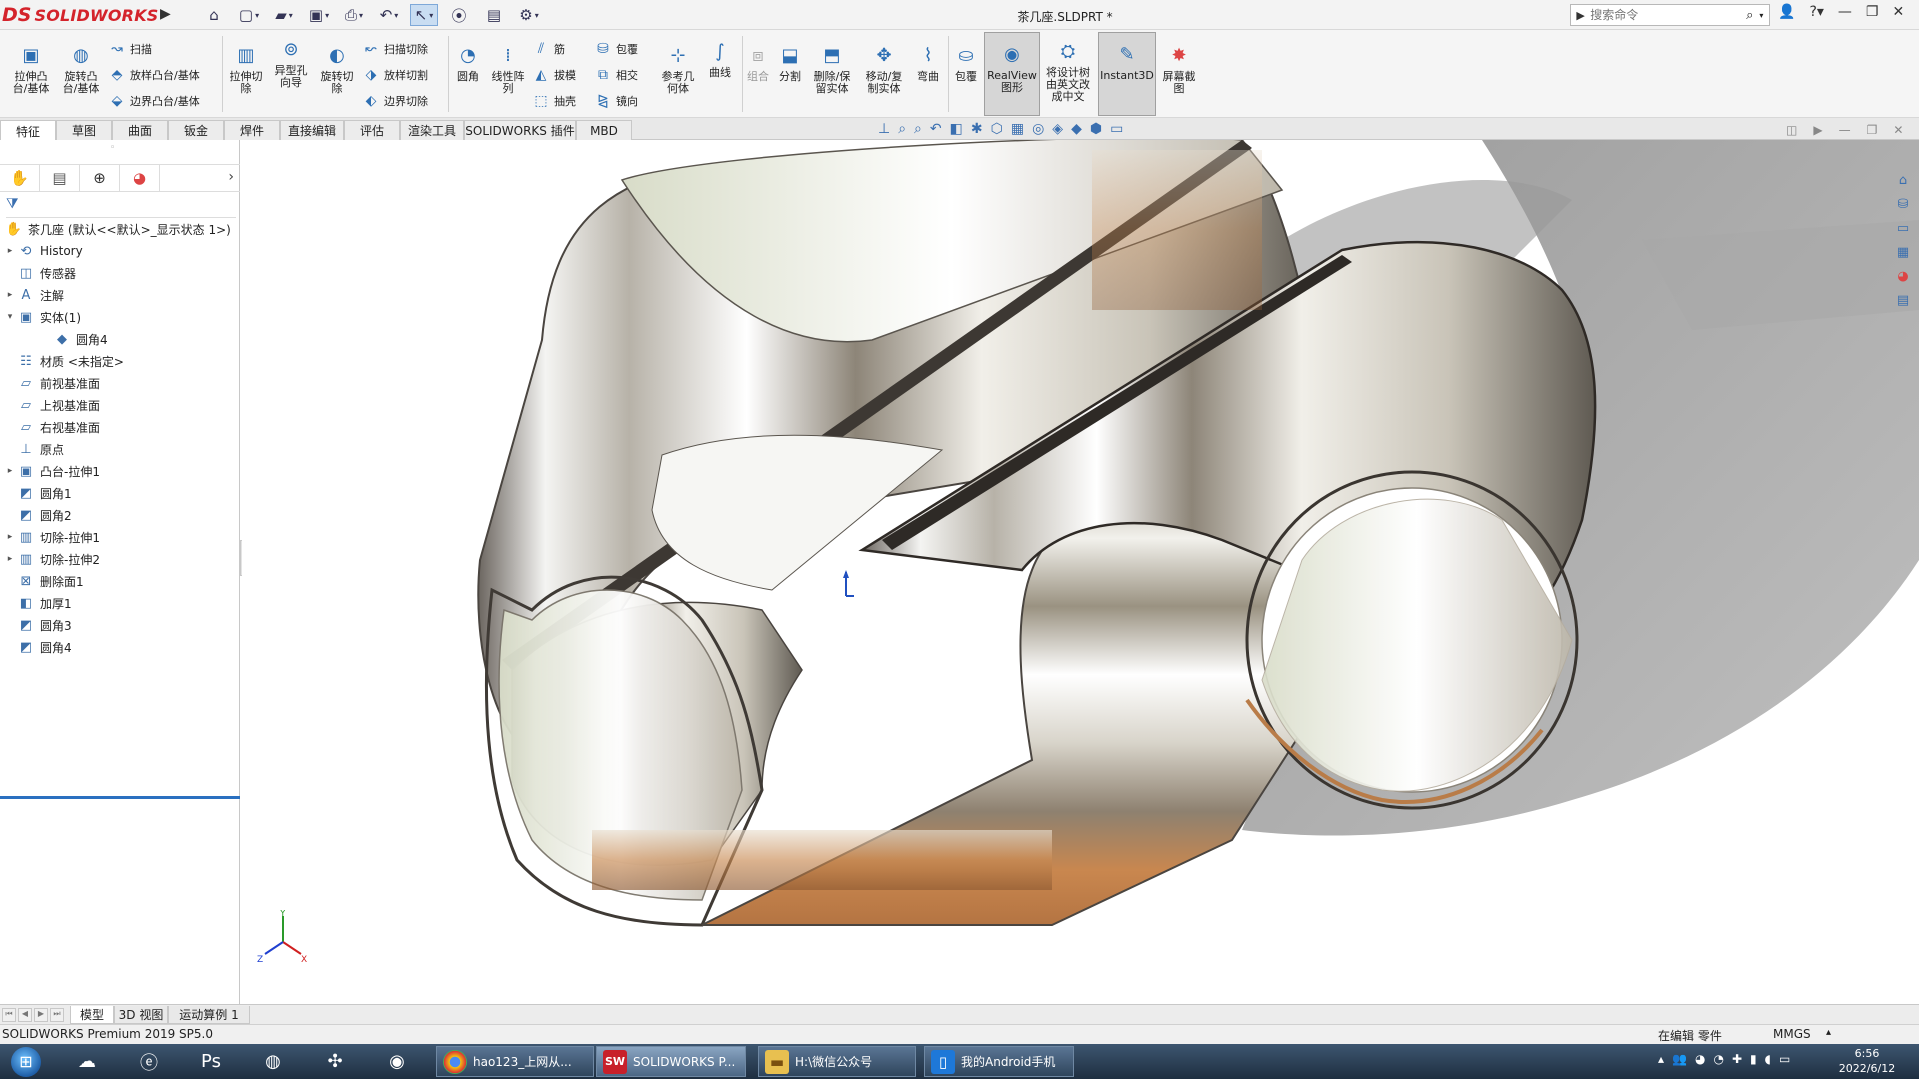  What do you see at coordinates (120, 295) in the screenshot?
I see `tree-node: ▸ A 注解` at bounding box center [120, 295].